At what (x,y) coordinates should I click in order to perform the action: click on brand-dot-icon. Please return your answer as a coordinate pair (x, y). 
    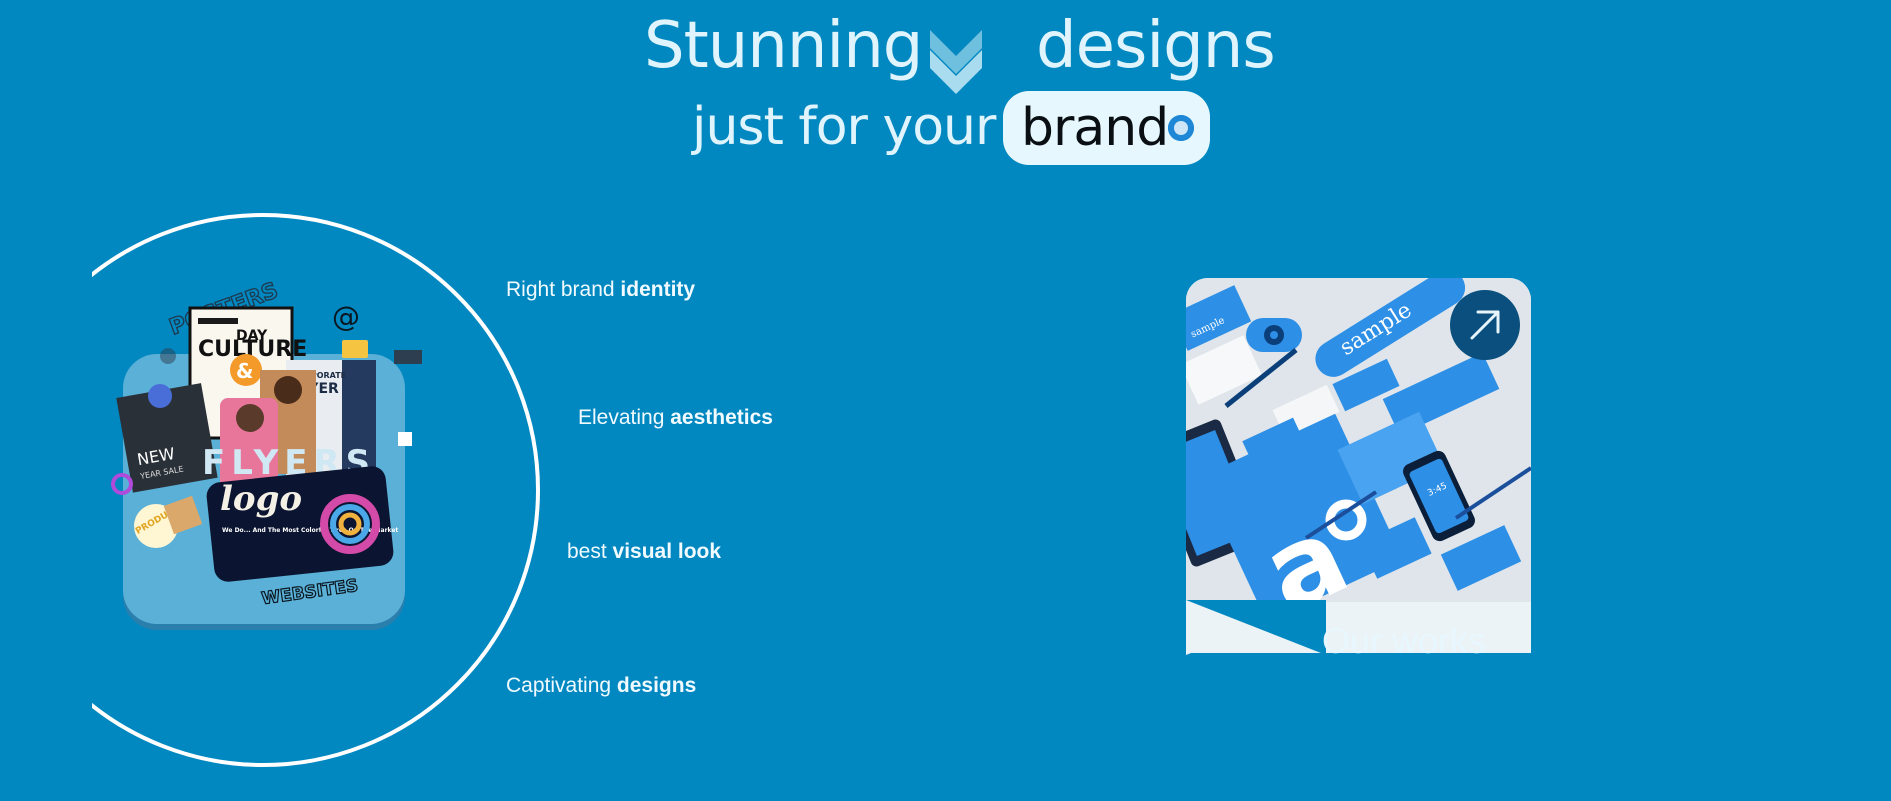
    Looking at the image, I should click on (1181, 128).